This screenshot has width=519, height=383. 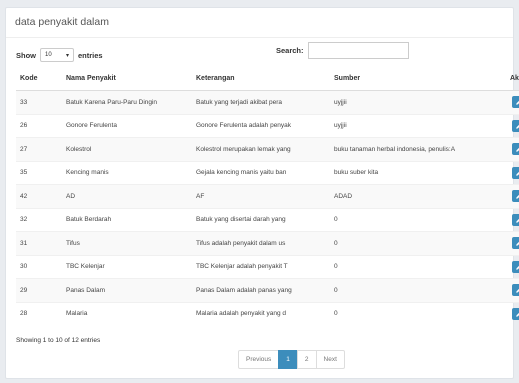 What do you see at coordinates (39, 266) in the screenshot?
I see `cell-kode: 30` at bounding box center [39, 266].